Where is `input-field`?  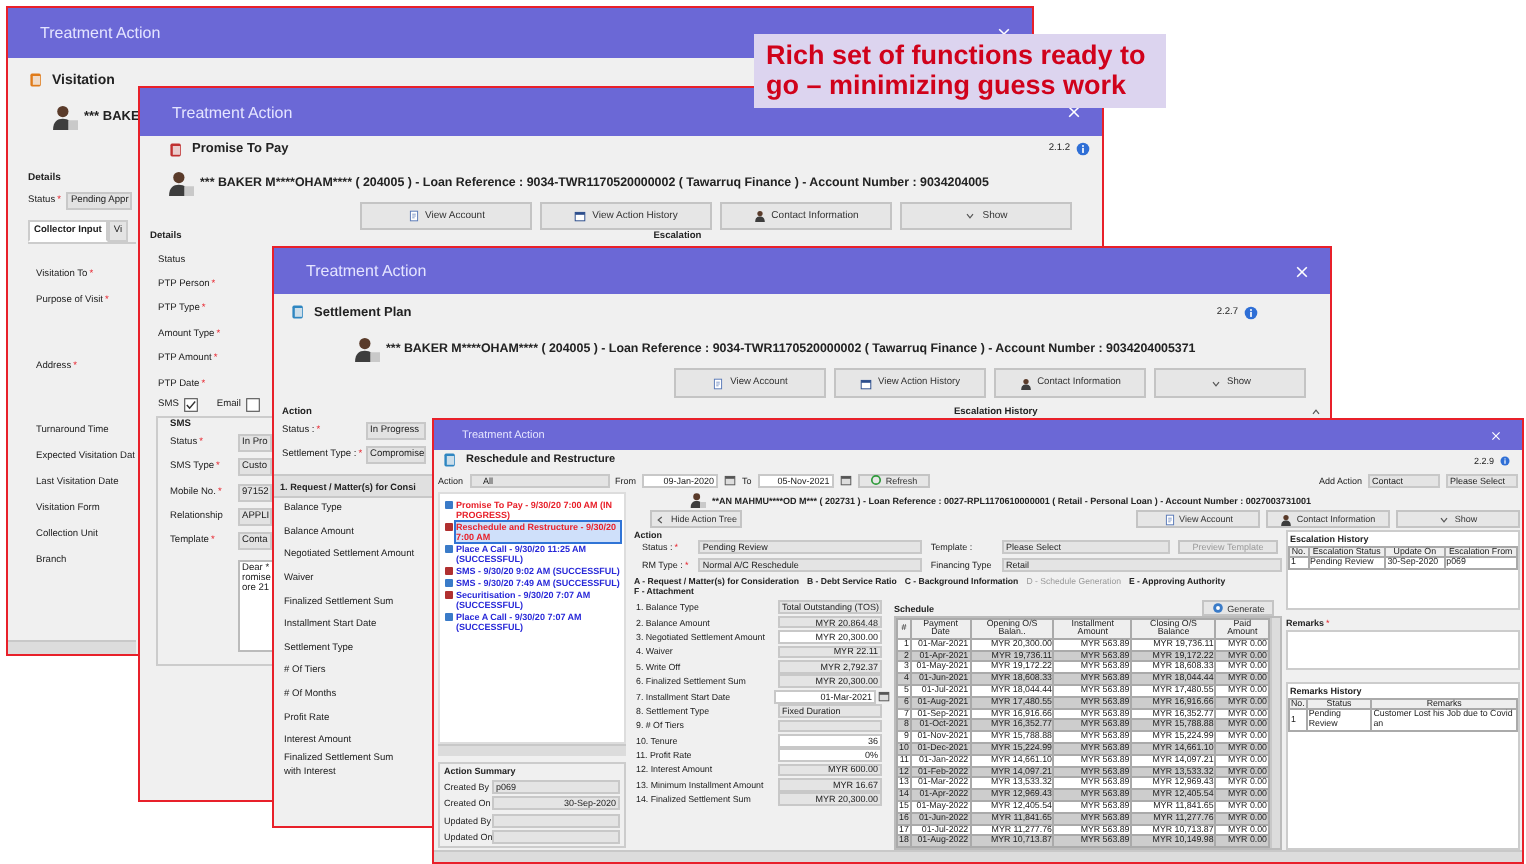 input-field is located at coordinates (830, 726).